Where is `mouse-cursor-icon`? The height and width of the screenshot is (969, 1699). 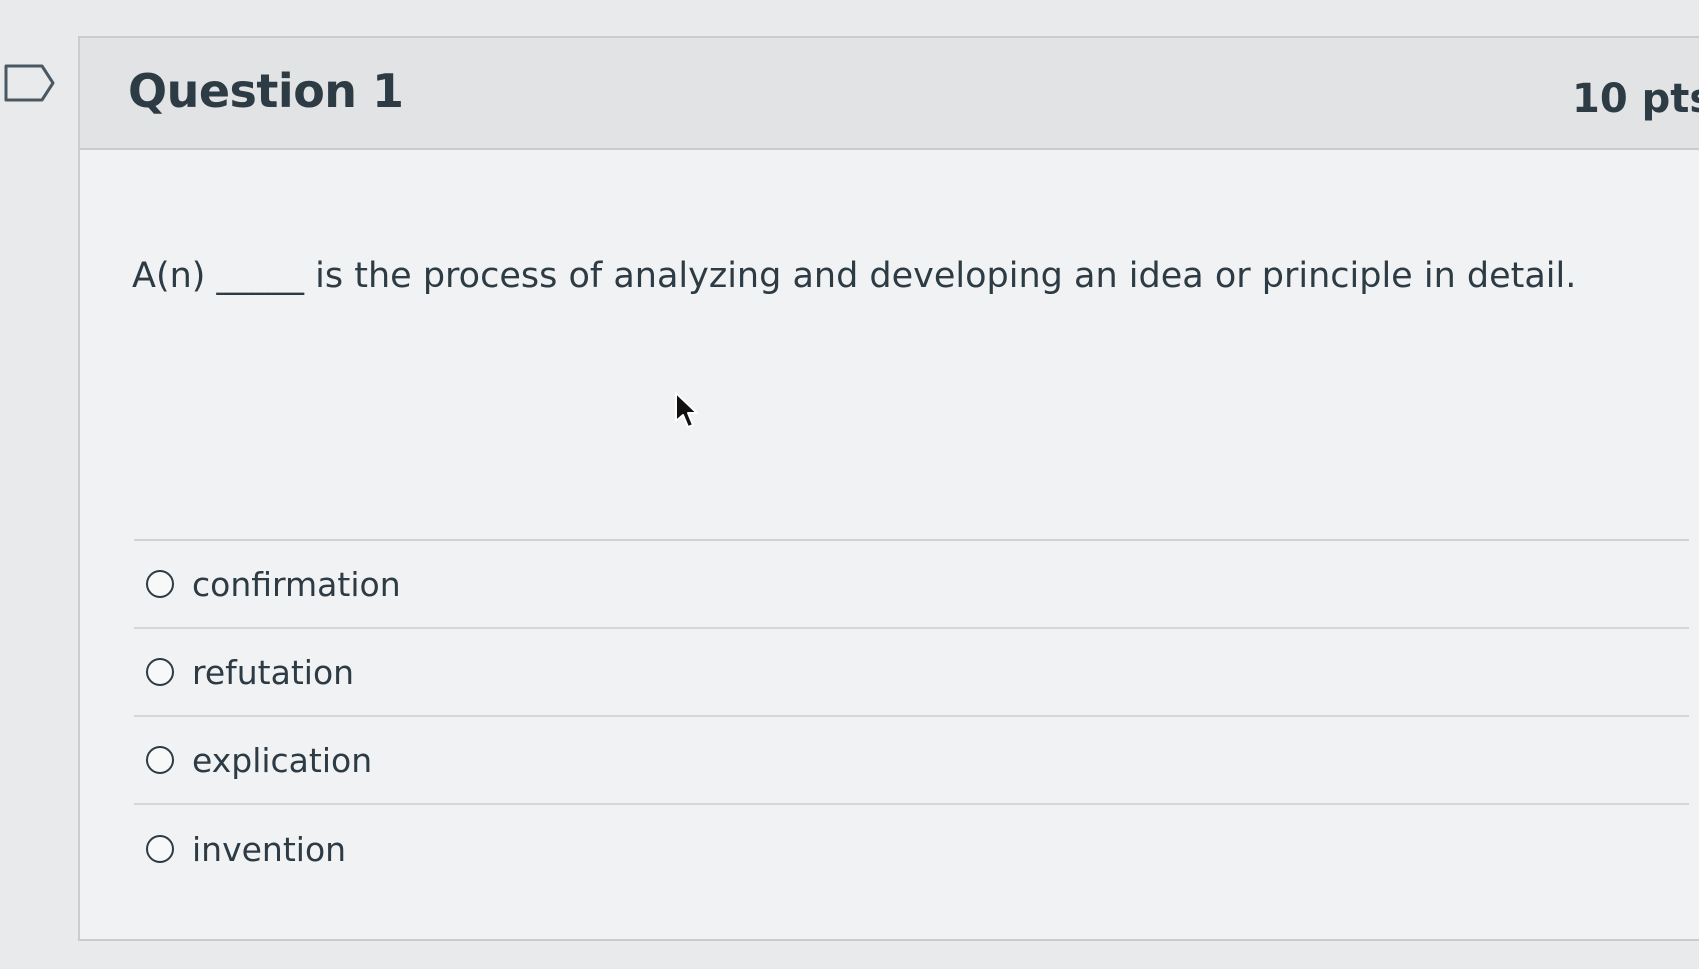 mouse-cursor-icon is located at coordinates (686, 410).